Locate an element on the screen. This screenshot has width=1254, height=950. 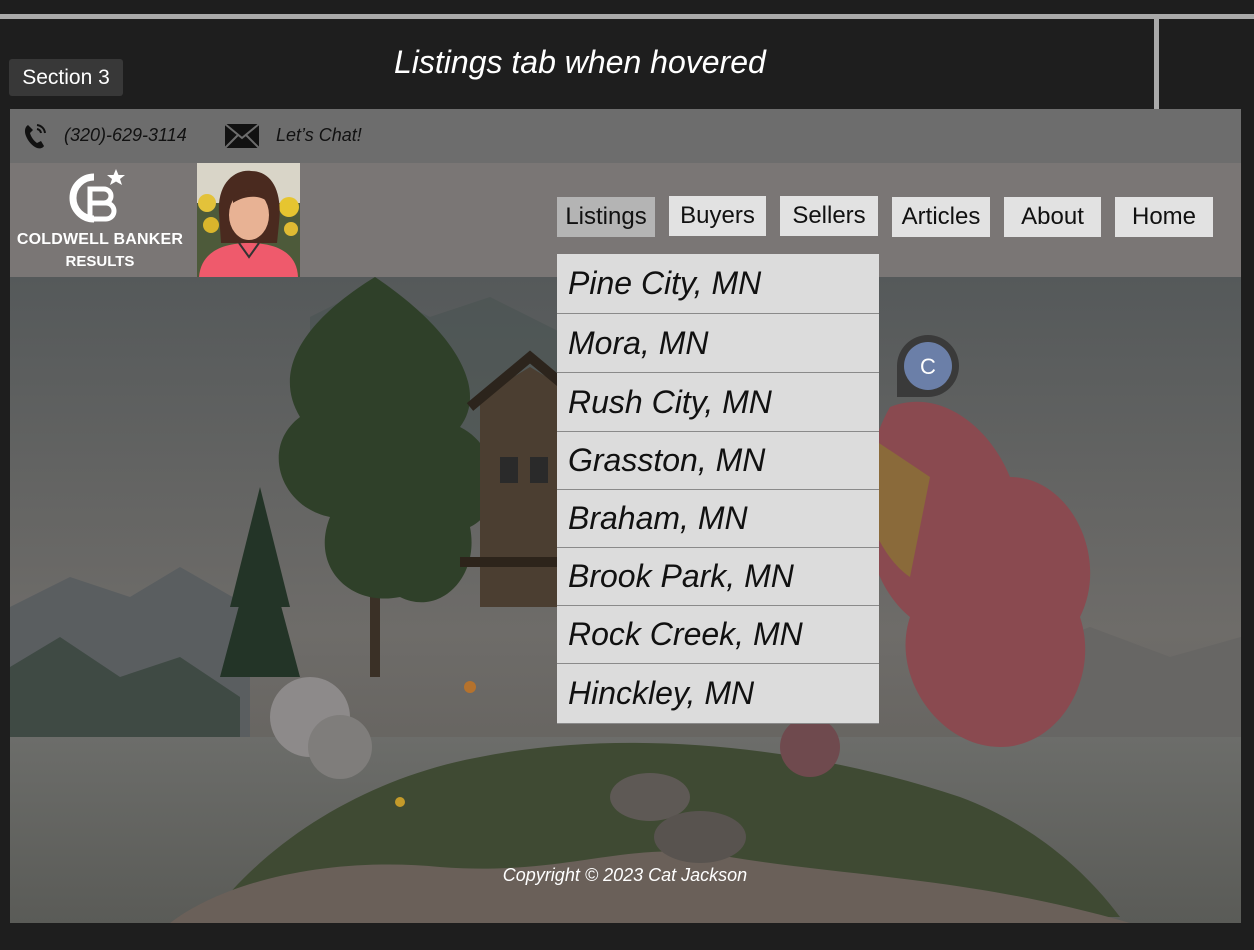
coldwell-banker-logo: COLDWELL BANKER RESULTS is located at coordinates (100, 220).